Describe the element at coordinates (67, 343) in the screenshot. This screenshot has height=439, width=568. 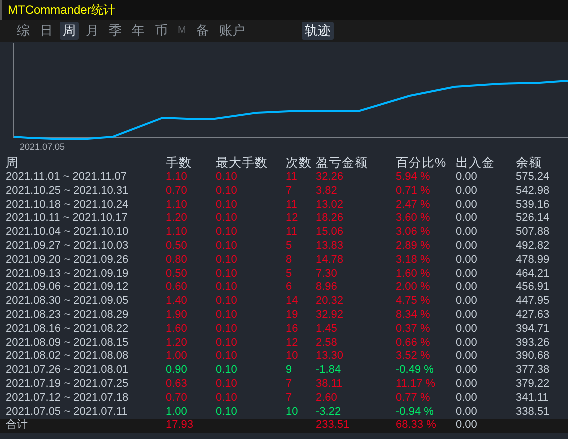
I see `table-cell-text: 2021.08.09 ~ 2021.08.15` at that location.